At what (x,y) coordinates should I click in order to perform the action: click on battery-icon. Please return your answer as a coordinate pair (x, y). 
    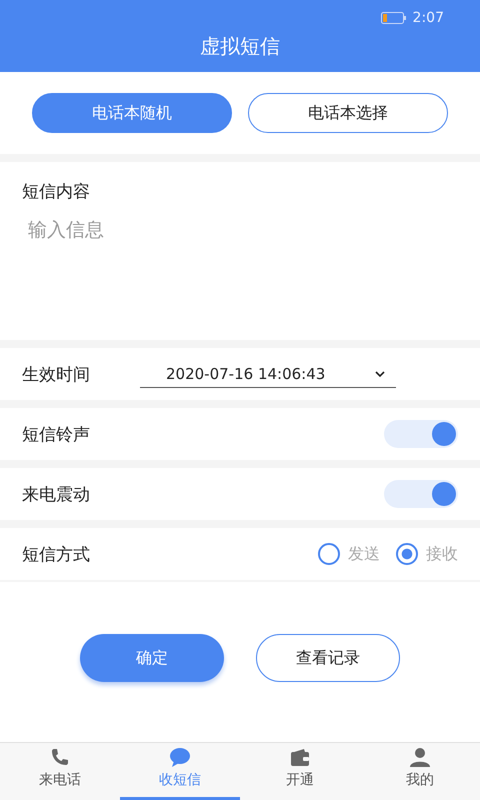
    Looking at the image, I should click on (393, 18).